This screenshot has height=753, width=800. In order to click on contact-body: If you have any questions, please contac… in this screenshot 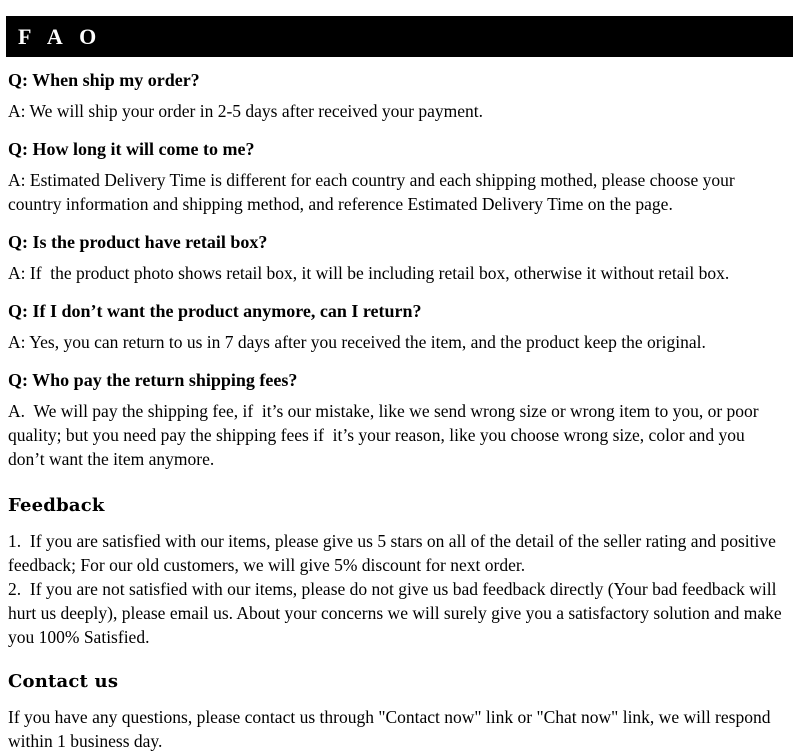, I will do `click(391, 729)`.